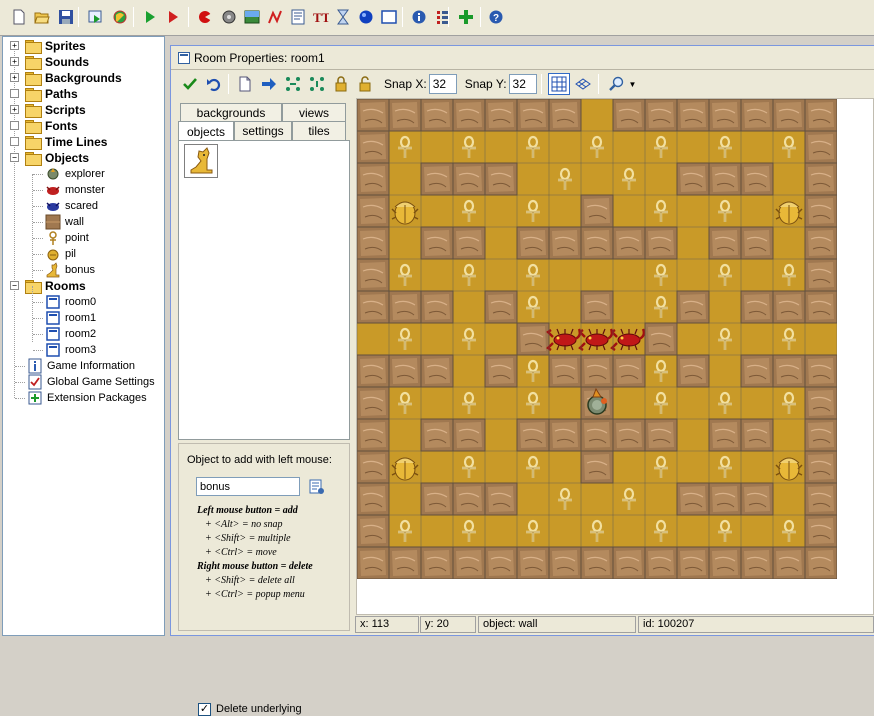 The image size is (874, 716). Describe the element at coordinates (91, 382) in the screenshot. I see `tree-global-game-settings: Global Game Settings` at that location.